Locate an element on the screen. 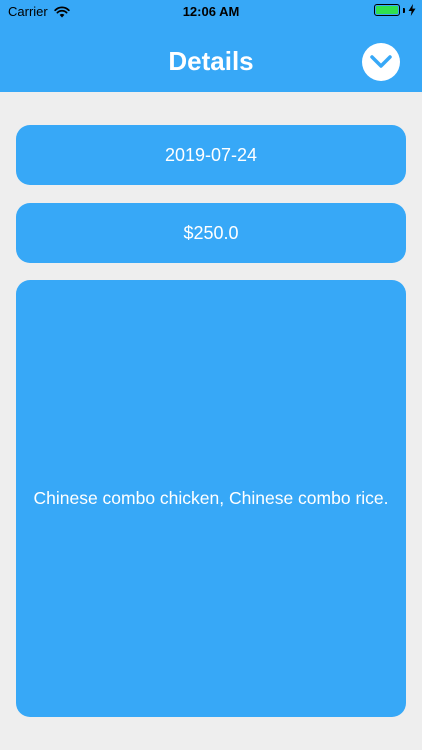  page-title: Details is located at coordinates (211, 61).